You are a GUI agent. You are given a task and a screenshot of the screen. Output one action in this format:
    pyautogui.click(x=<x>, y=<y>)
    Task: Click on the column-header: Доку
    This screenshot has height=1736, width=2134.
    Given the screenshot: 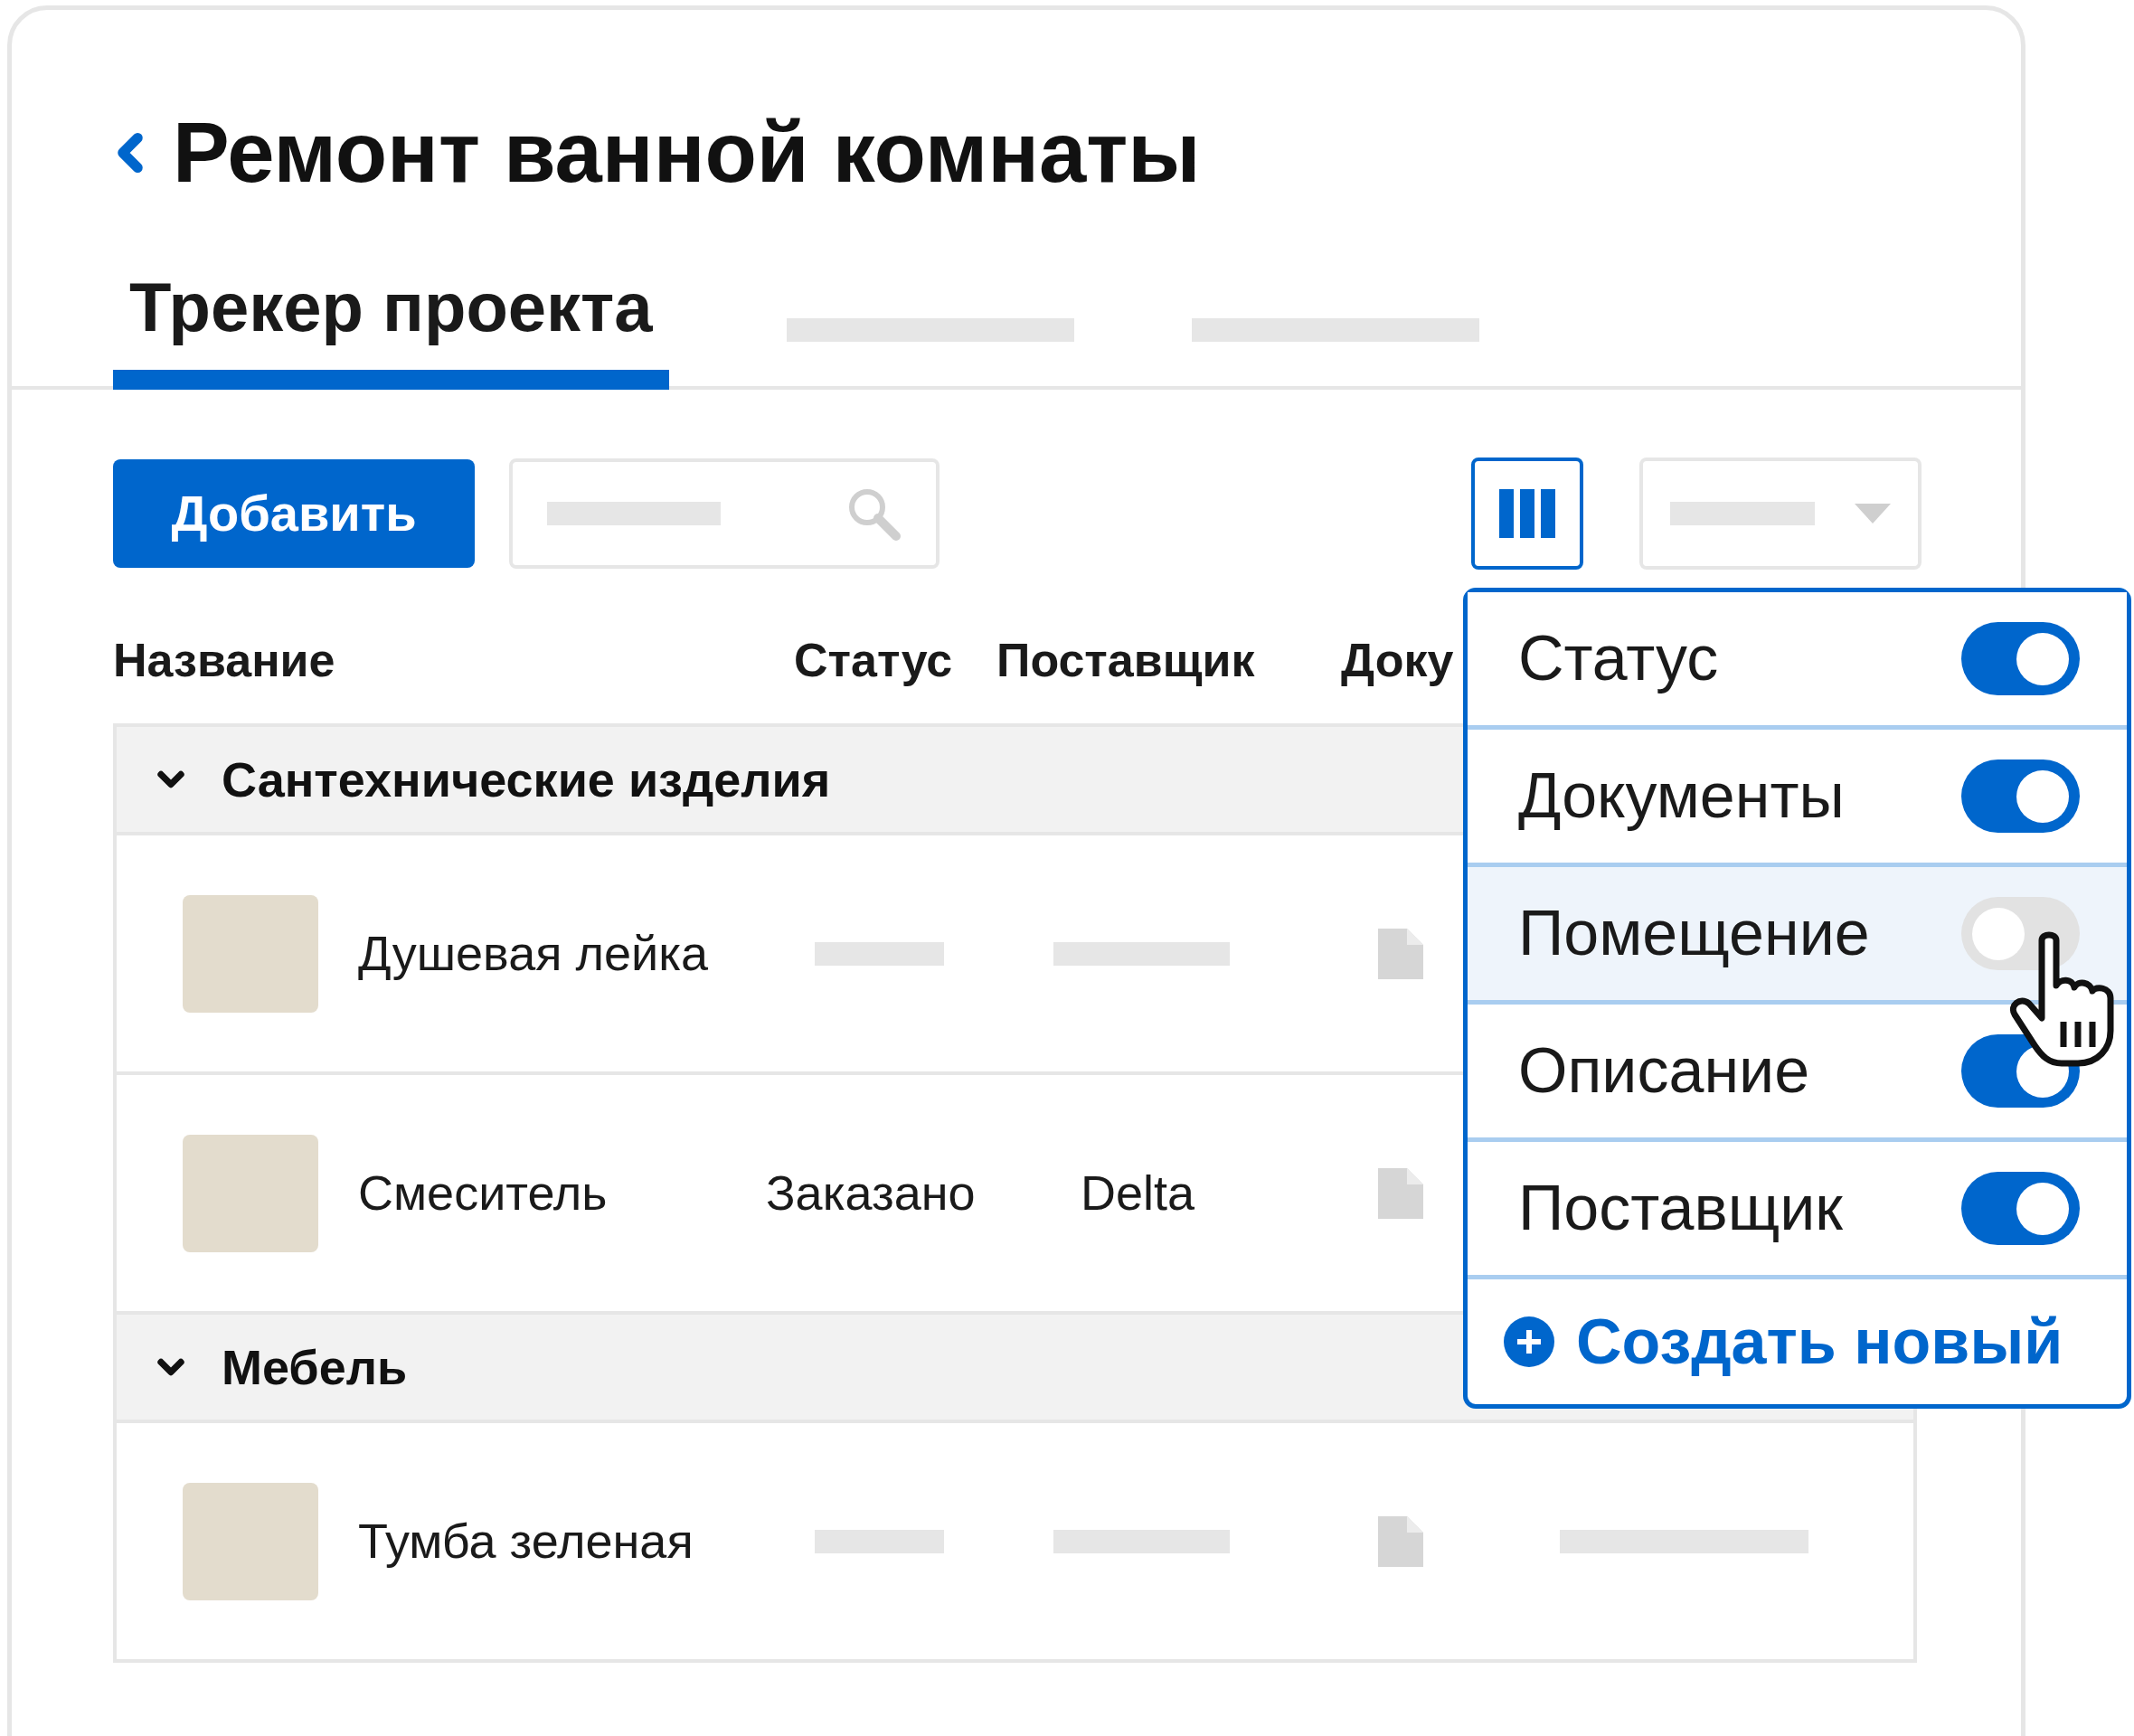 What is the action you would take?
    pyautogui.click(x=1397, y=660)
    